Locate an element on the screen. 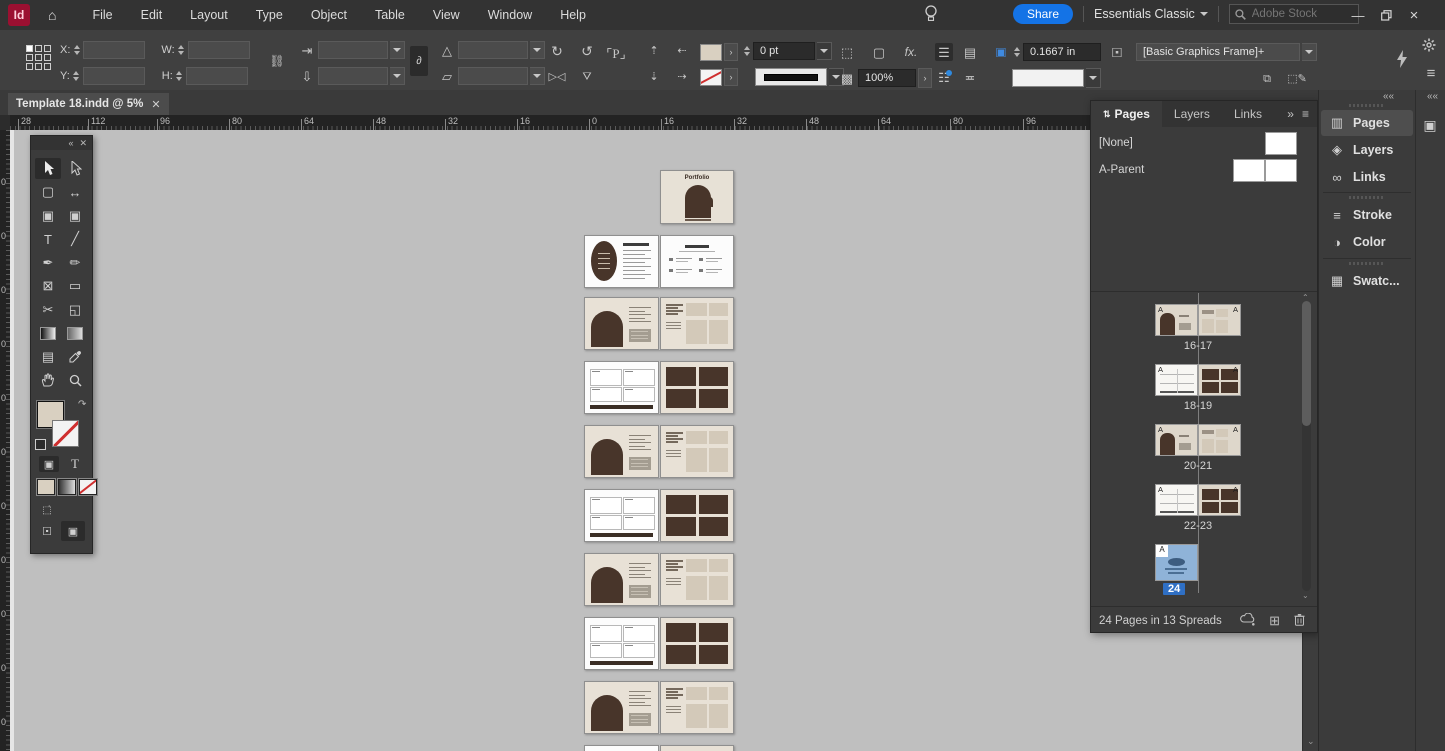 The height and width of the screenshot is (751, 1445). normal-view-icon: 🞔 is located at coordinates (47, 532).